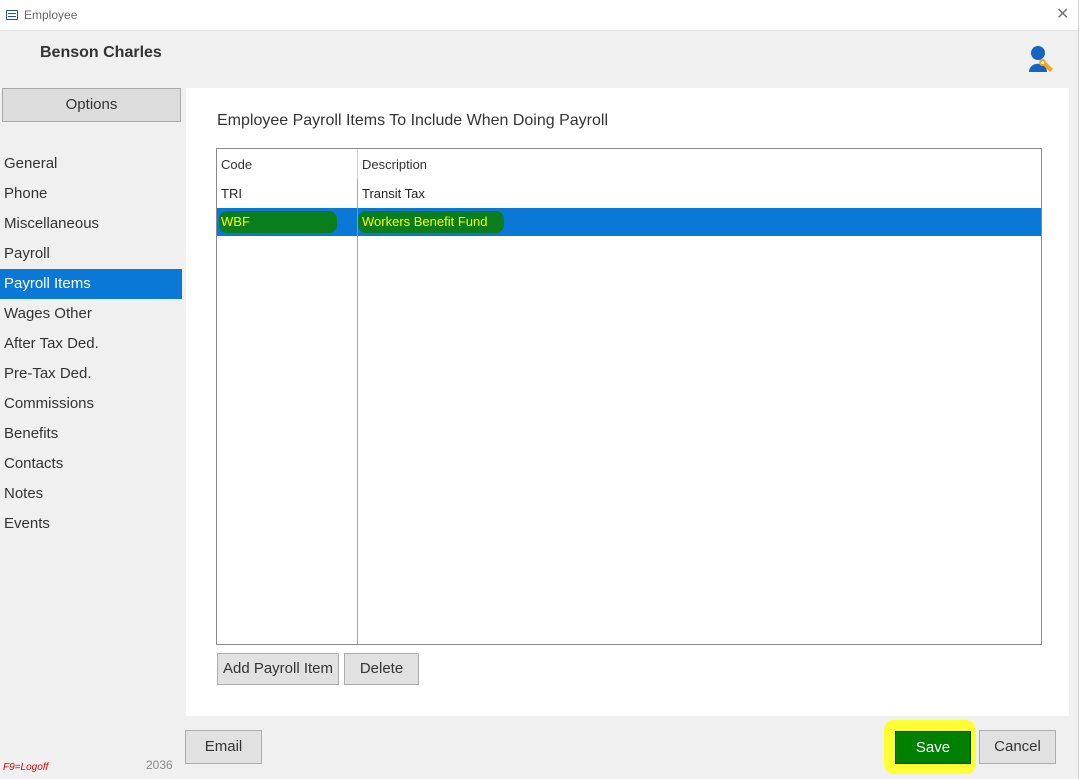  Describe the element at coordinates (278, 669) in the screenshot. I see `add-payroll-item-button: Add Payroll Item` at that location.